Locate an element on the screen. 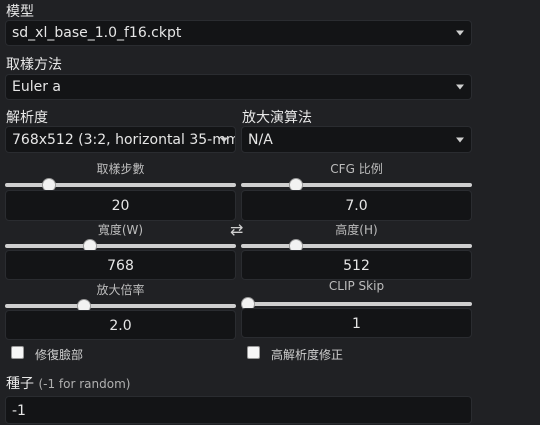 The image size is (540, 425). steps-input: 20 is located at coordinates (120, 205).